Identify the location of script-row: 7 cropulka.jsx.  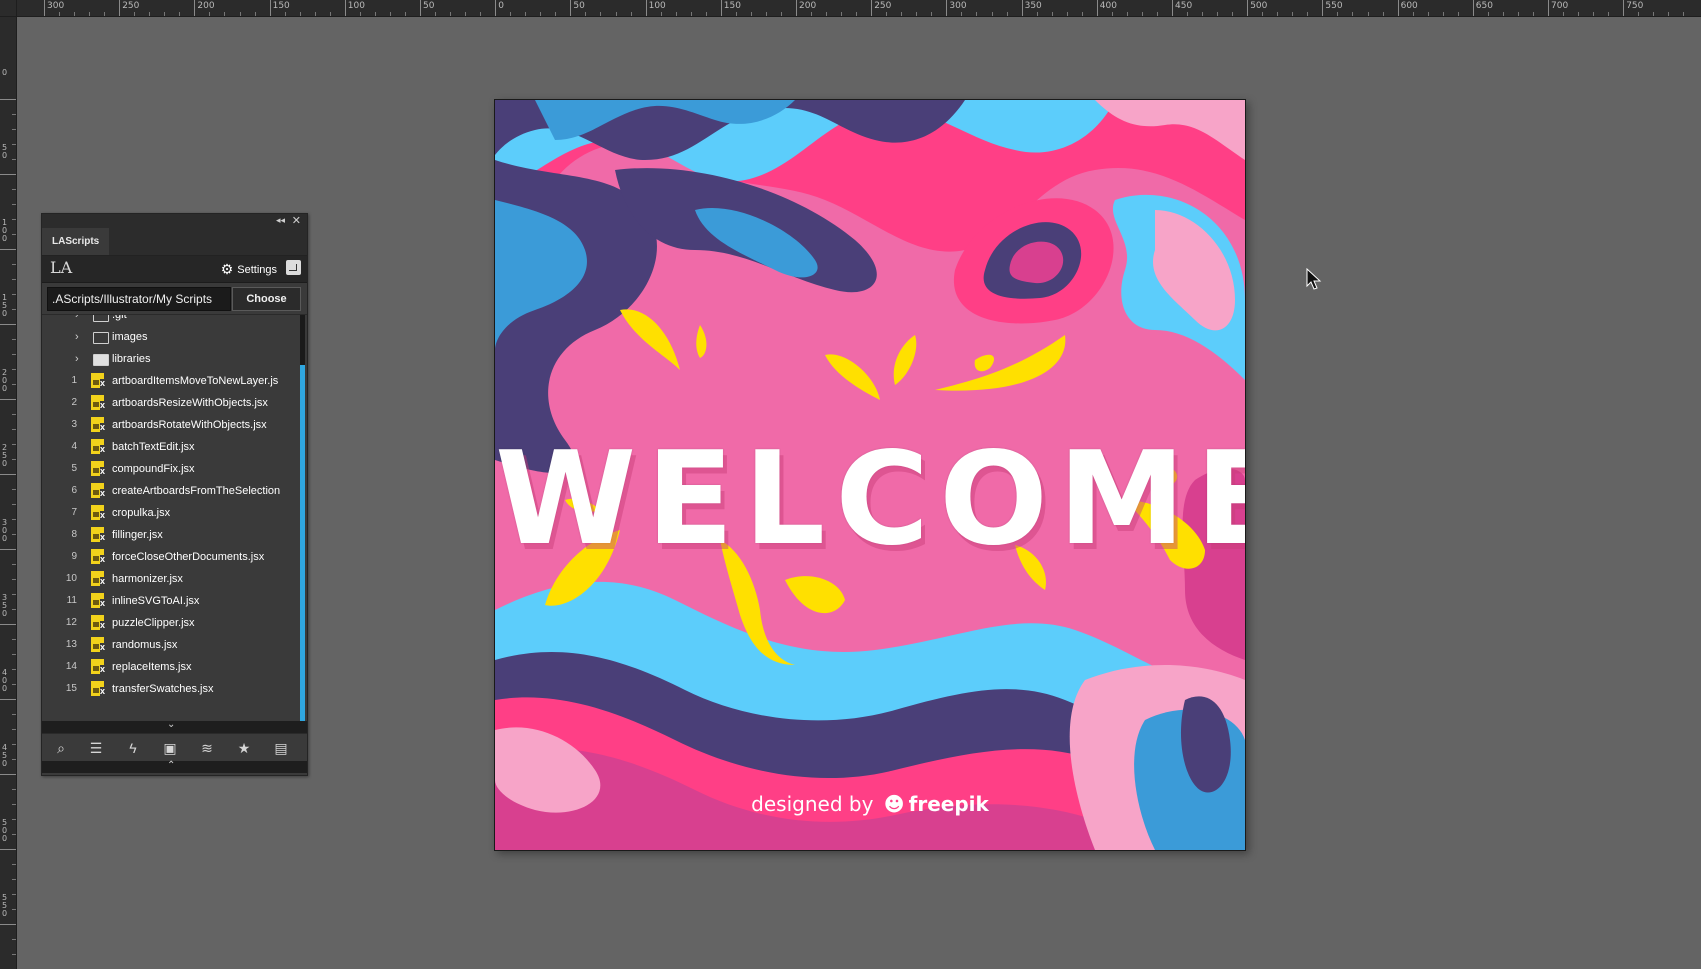
(169, 513).